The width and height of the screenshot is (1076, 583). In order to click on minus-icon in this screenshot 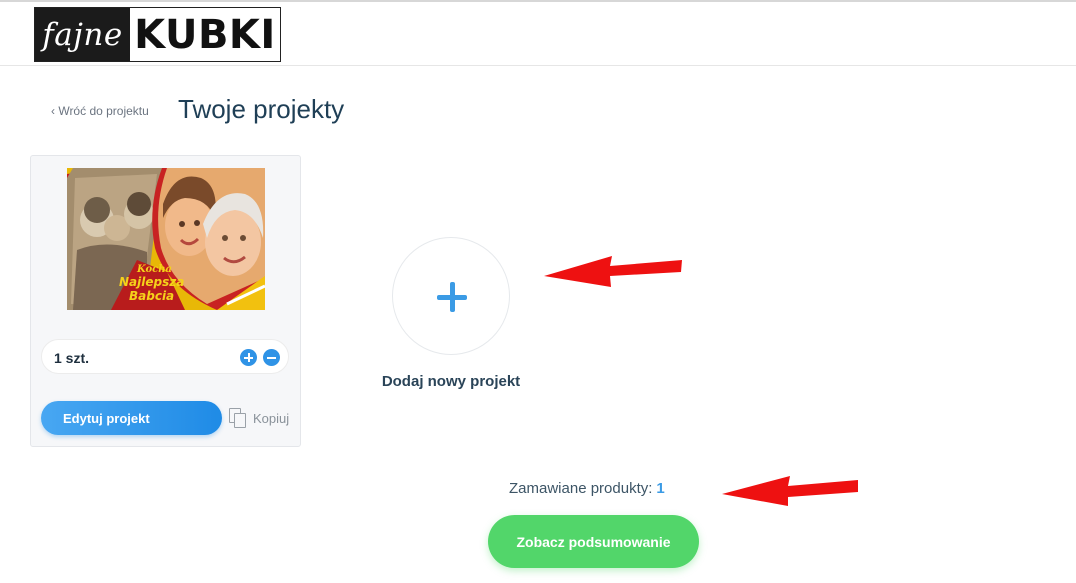, I will do `click(271, 357)`.